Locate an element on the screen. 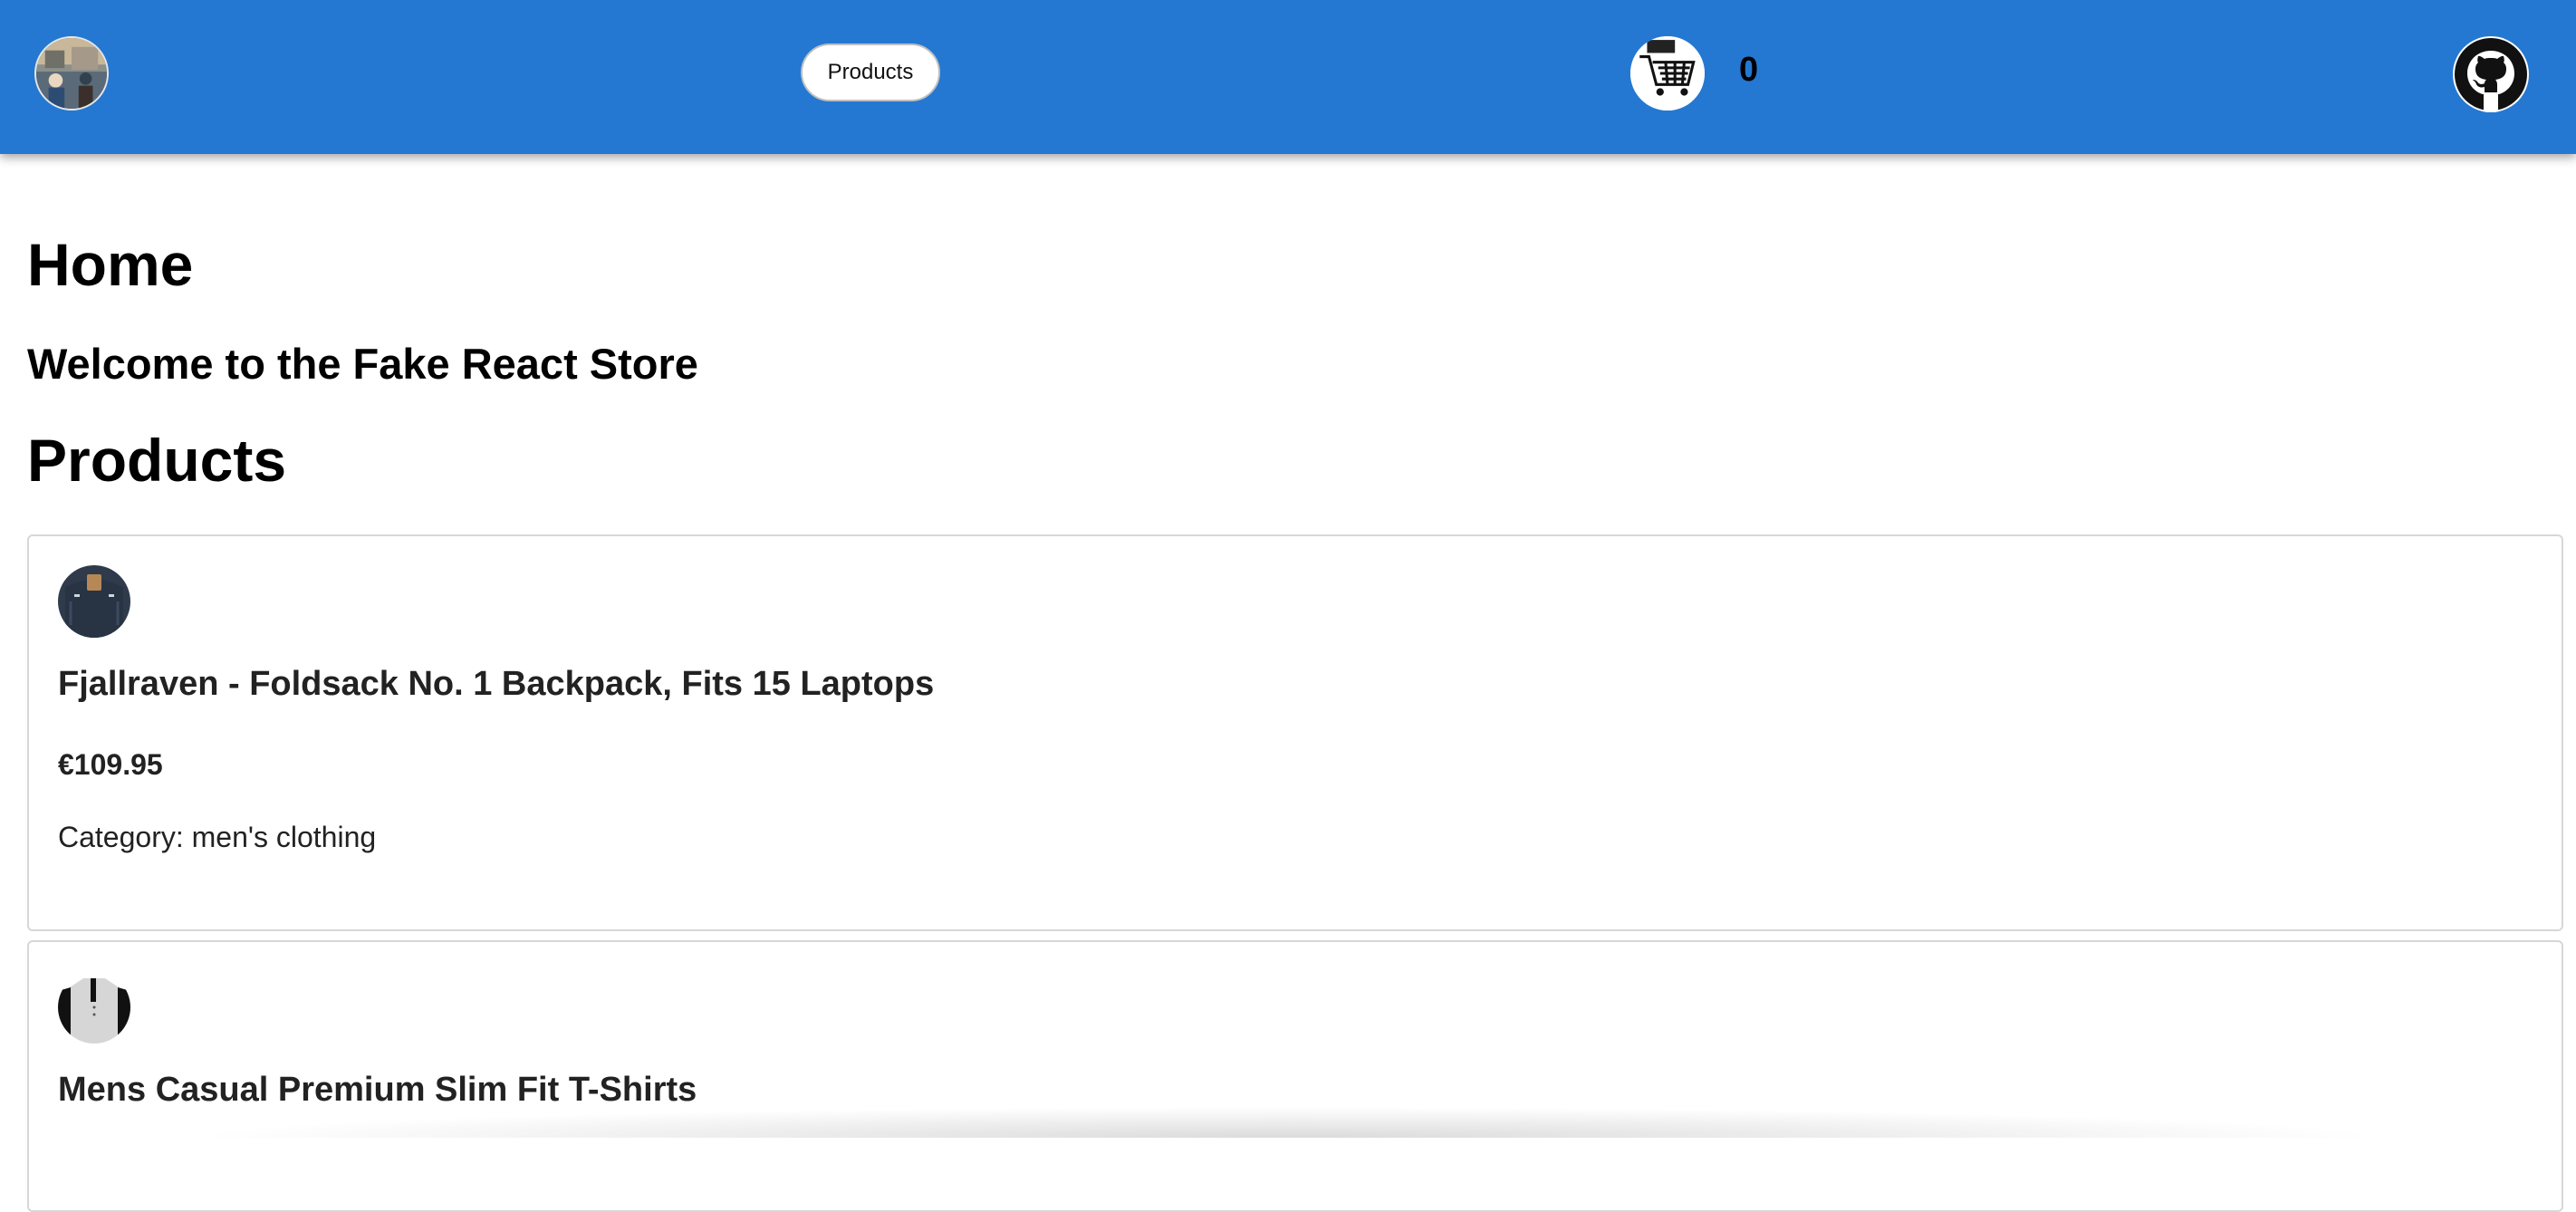  backpack-image is located at coordinates (94, 601).